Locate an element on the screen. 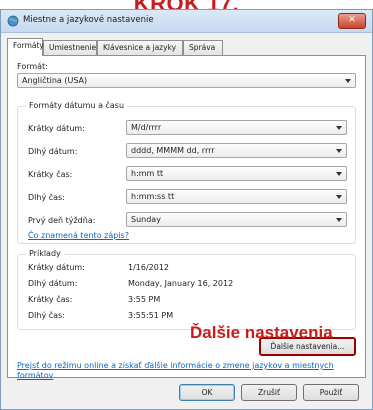  example-long-date-label: Dlhý dátum: is located at coordinates (53, 283).